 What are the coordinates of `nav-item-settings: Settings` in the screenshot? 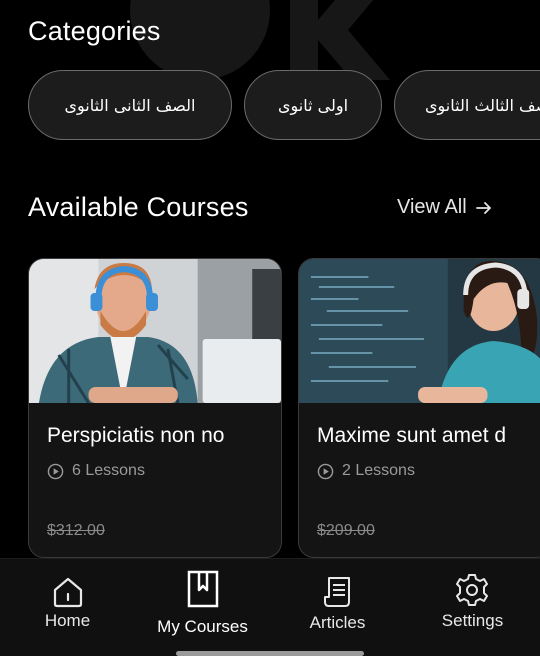 It's located at (472, 607).